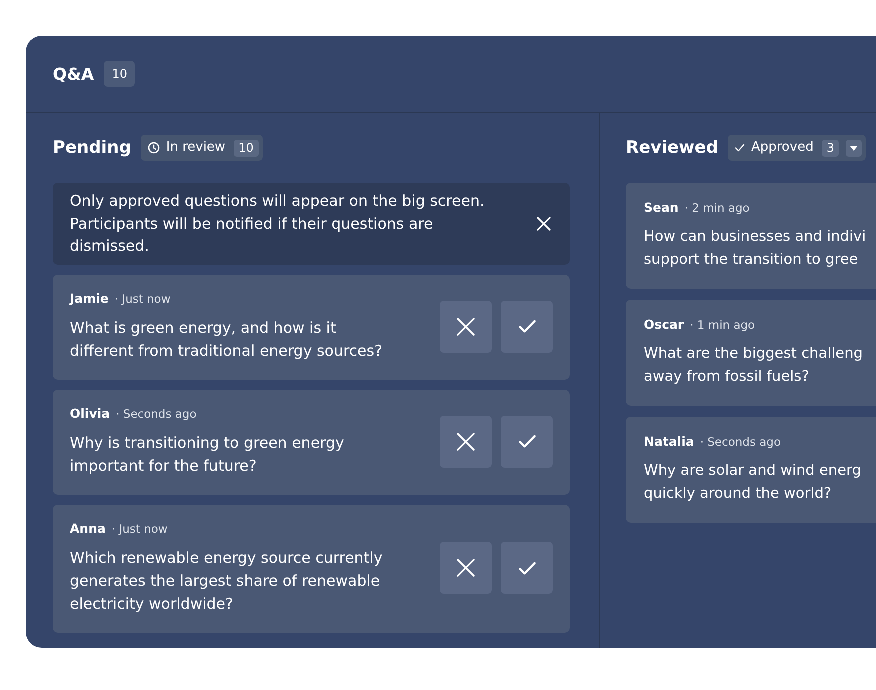 The height and width of the screenshot is (690, 876). I want to click on caret-icon, so click(854, 148).